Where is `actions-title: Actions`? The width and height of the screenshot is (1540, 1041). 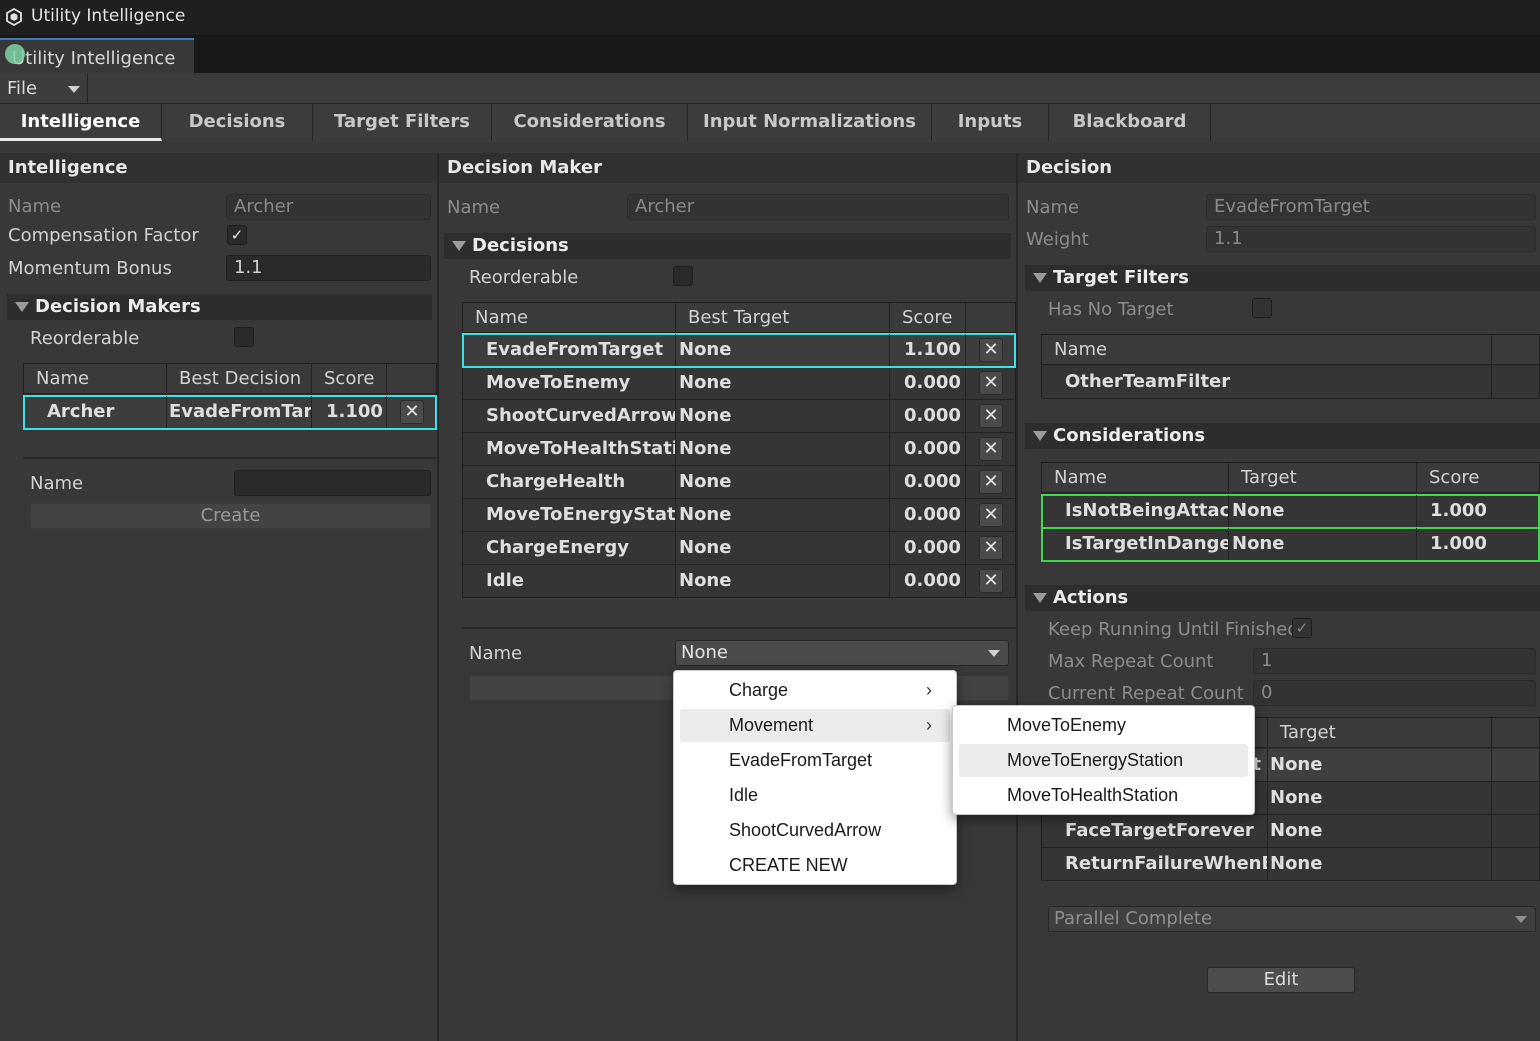
actions-title: Actions is located at coordinates (1091, 597).